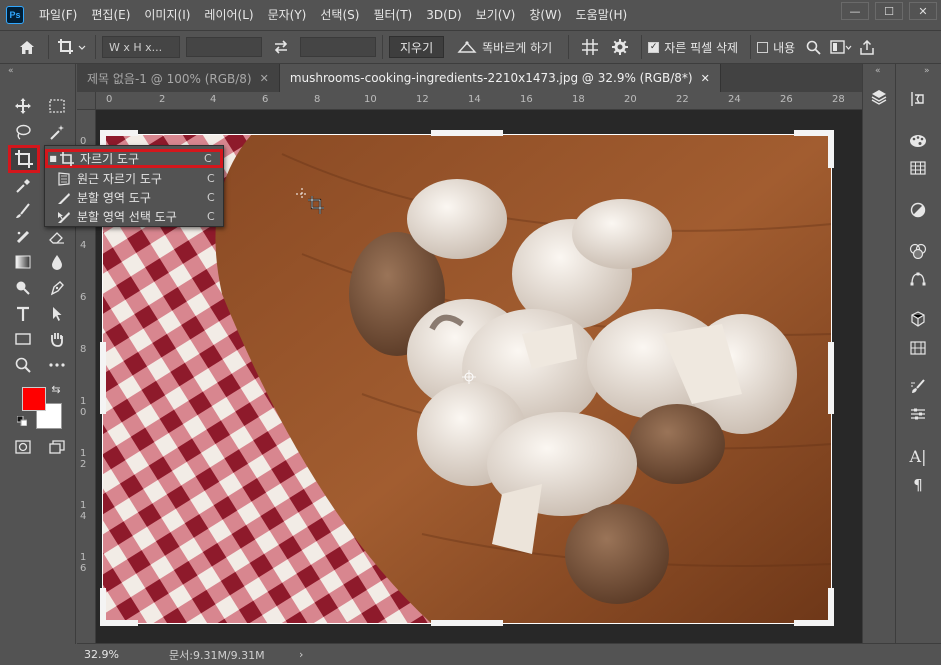  I want to click on flyout-crop-tool: ■ 자르기 도구 C, so click(134, 158).